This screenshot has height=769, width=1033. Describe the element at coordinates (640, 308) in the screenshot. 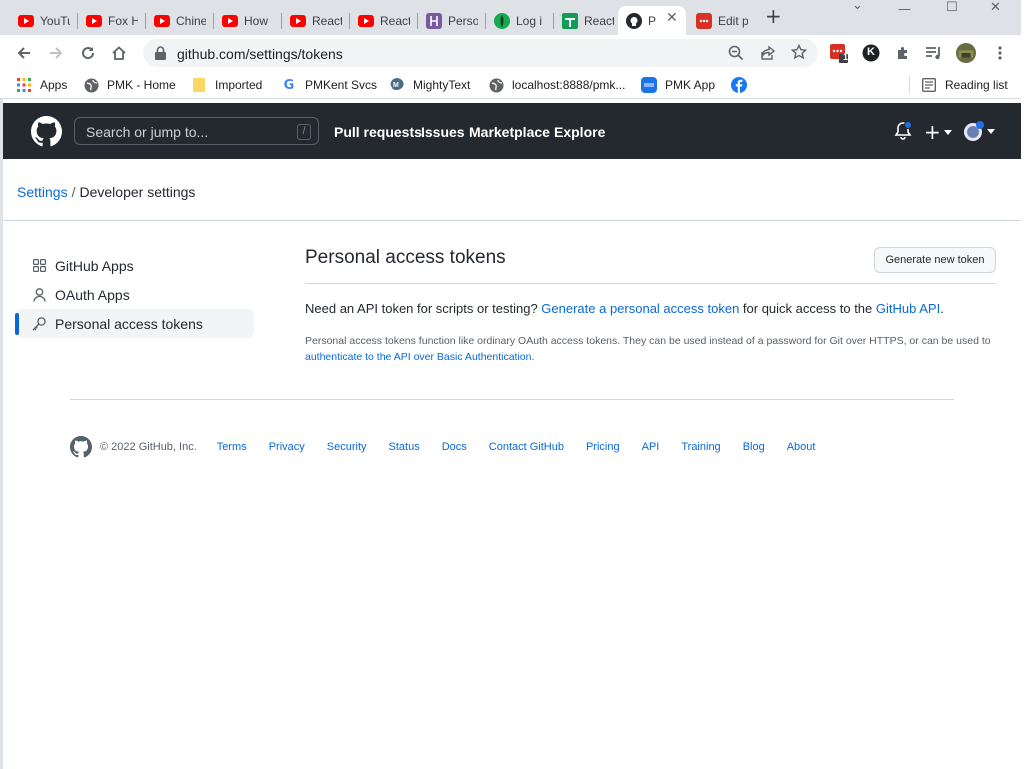

I see `generate-token-link: Generate a personal access token` at that location.